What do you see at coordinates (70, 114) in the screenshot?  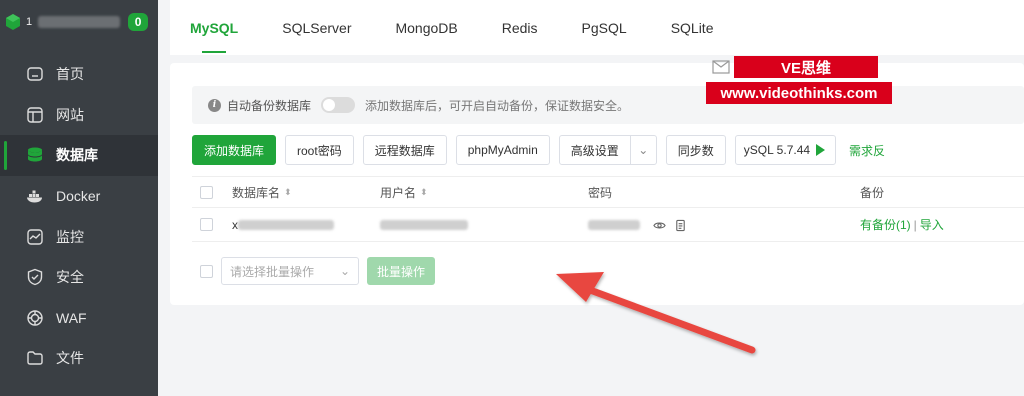 I see `sidebar-item-label: 网站` at bounding box center [70, 114].